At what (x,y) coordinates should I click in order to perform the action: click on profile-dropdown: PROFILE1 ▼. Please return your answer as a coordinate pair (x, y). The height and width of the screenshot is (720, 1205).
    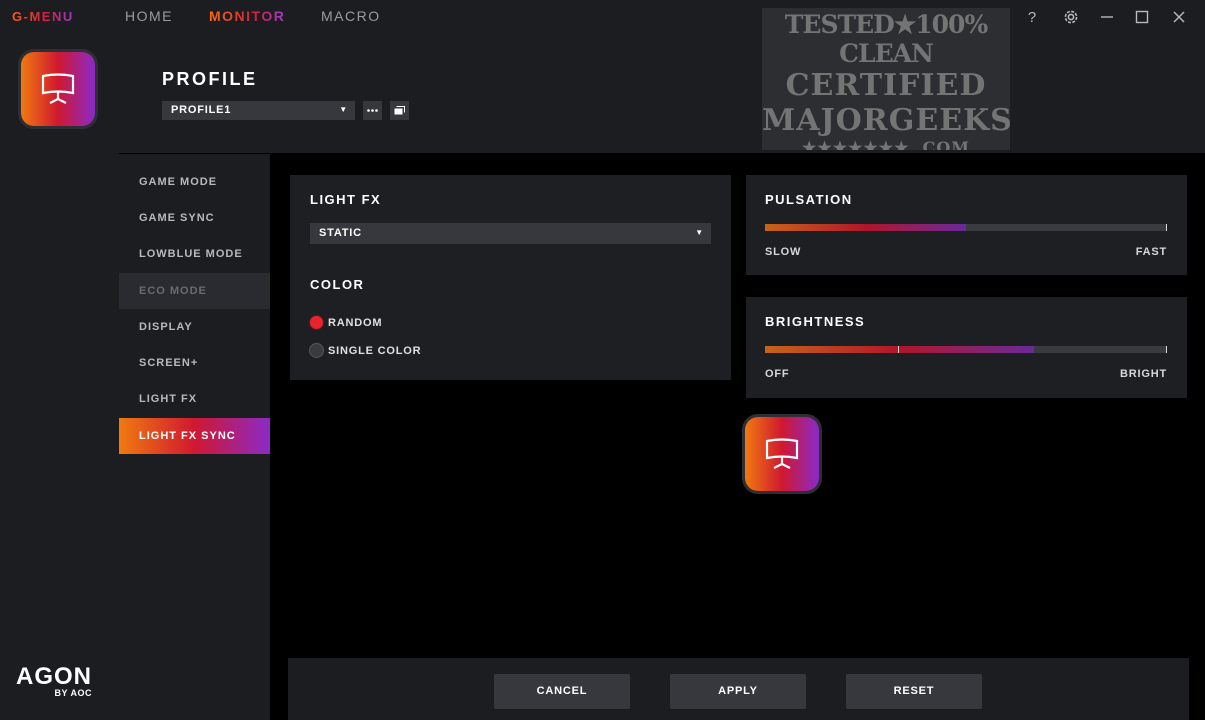
    Looking at the image, I should click on (258, 110).